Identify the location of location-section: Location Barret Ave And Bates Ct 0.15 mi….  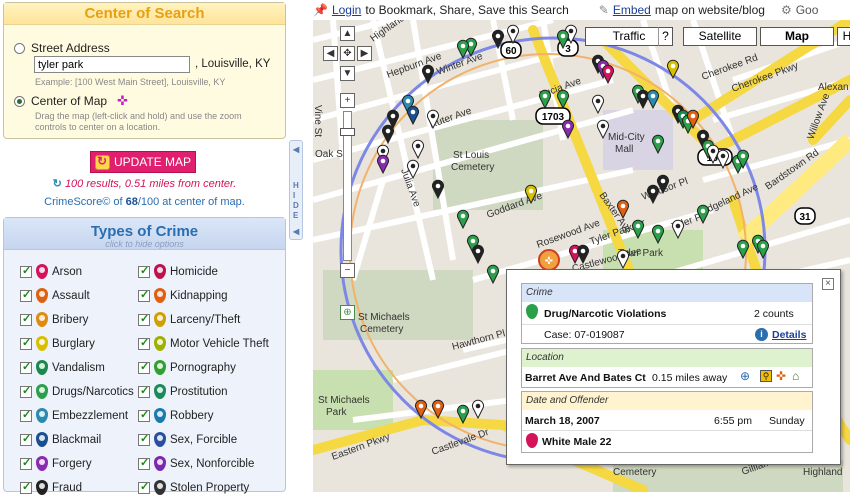
(667, 368).